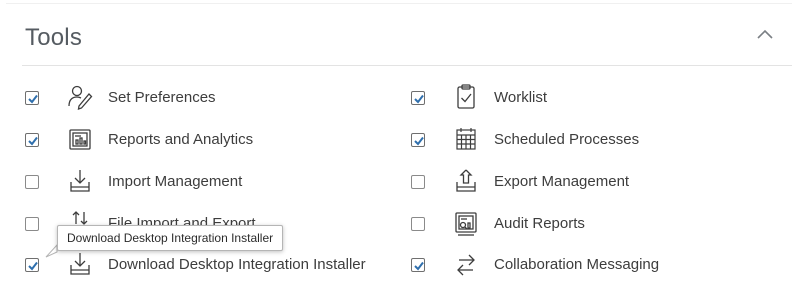 This screenshot has height=301, width=792. I want to click on set-preferences-icon, so click(80, 98).